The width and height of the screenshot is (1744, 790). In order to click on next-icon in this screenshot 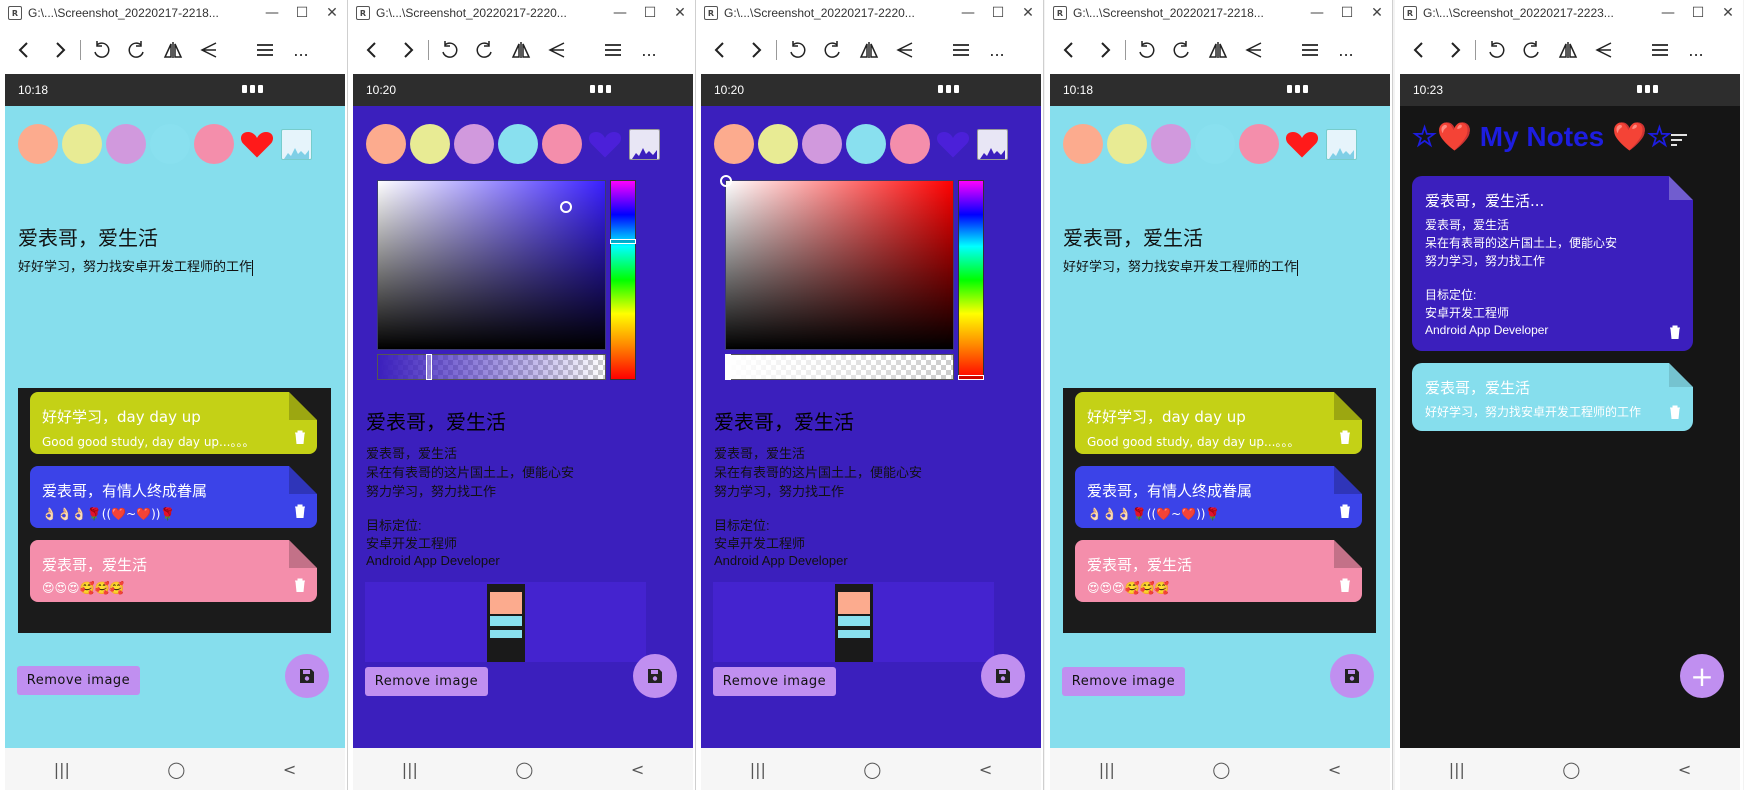, I will do `click(756, 50)`.